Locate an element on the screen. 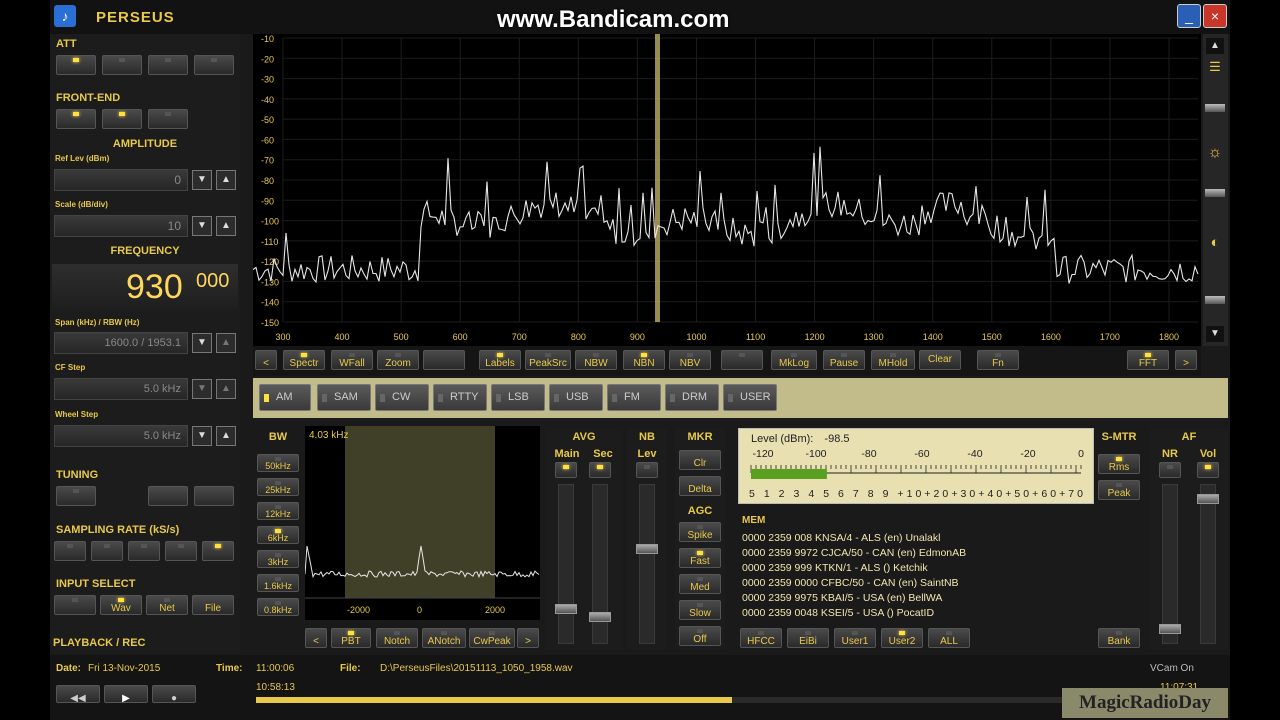  mode-drm-button: DRM is located at coordinates (692, 397).